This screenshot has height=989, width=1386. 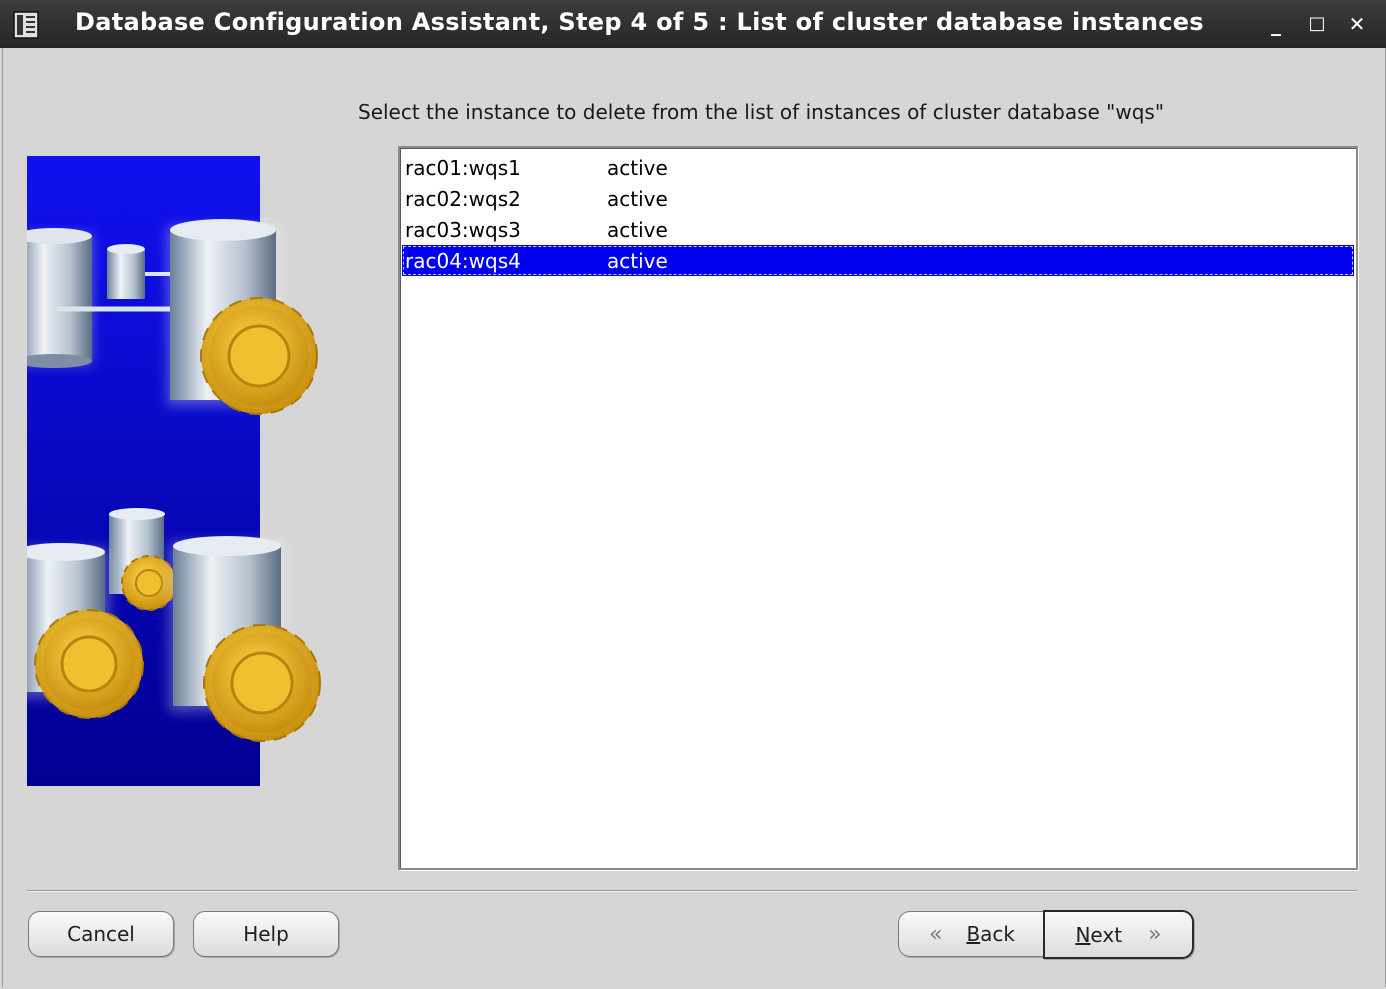 I want to click on double-chevron-right-icon: », so click(x=1155, y=934).